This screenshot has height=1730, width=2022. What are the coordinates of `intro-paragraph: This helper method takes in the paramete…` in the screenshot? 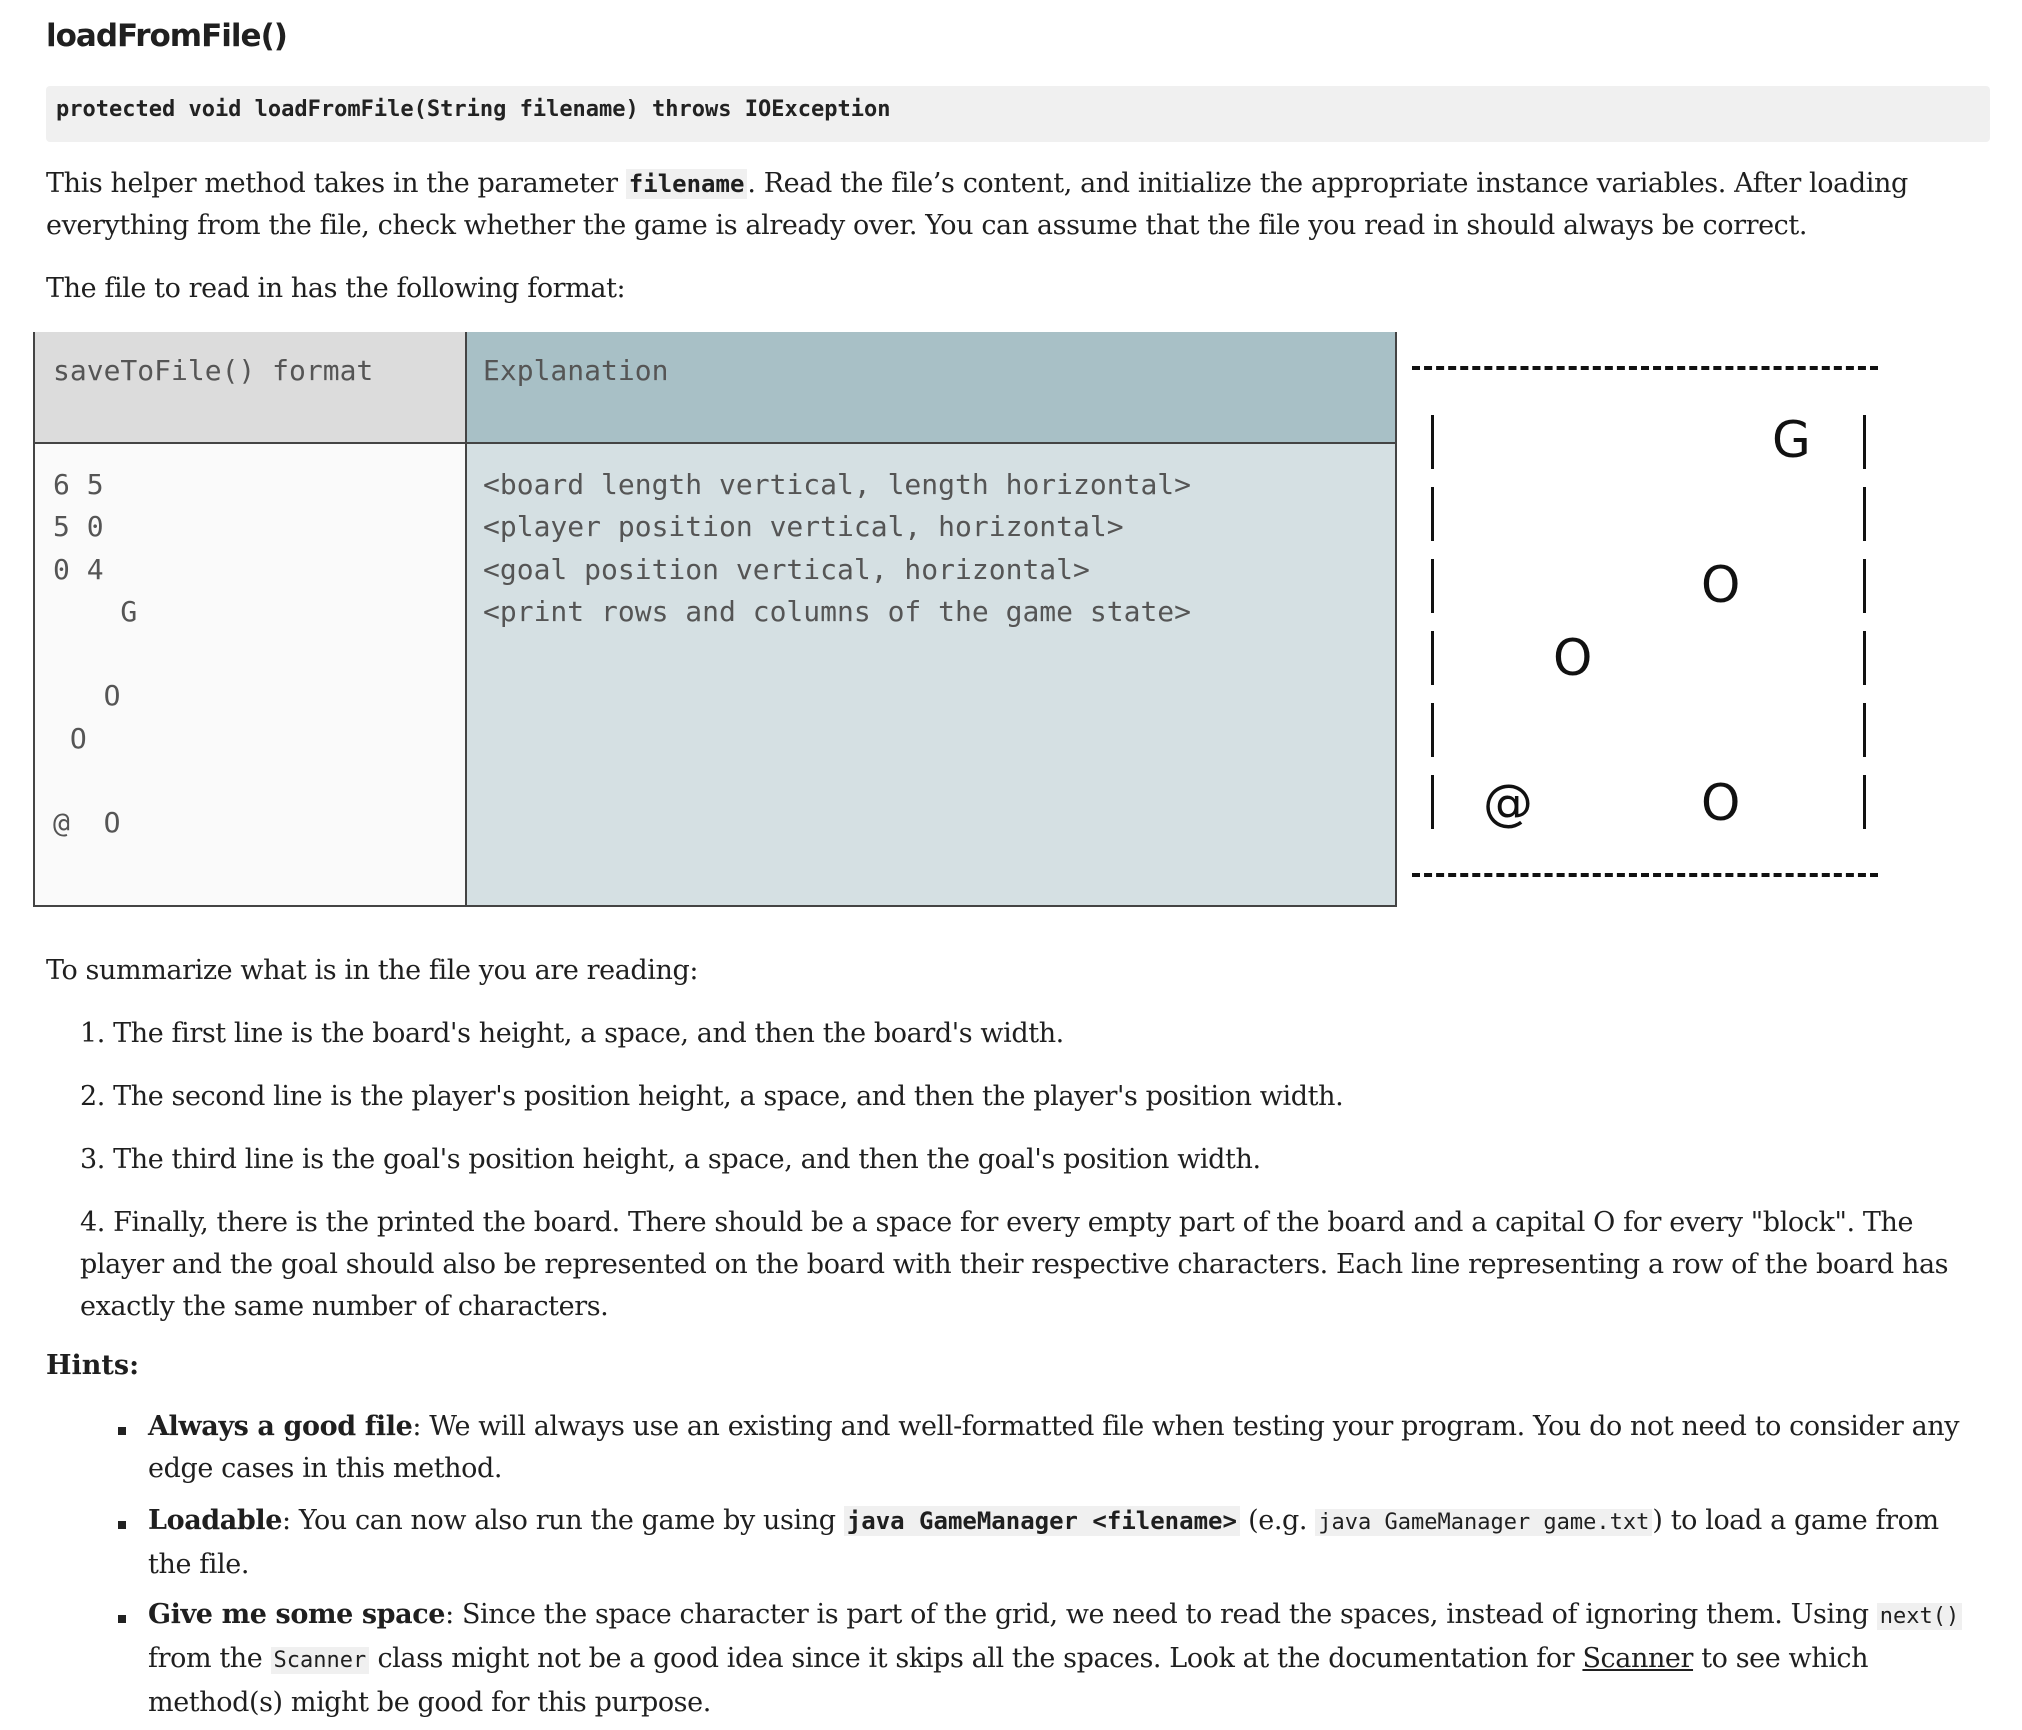 It's located at (977, 204).